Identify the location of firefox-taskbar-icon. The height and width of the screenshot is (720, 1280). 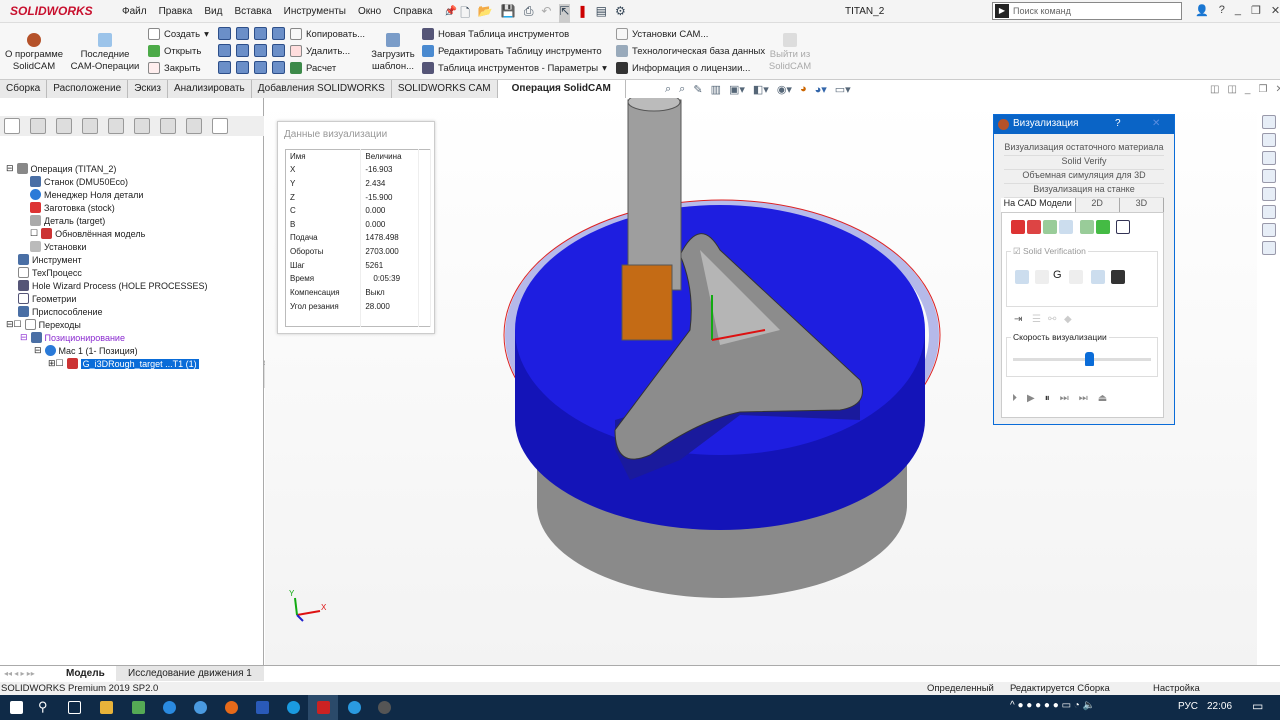
(231, 707).